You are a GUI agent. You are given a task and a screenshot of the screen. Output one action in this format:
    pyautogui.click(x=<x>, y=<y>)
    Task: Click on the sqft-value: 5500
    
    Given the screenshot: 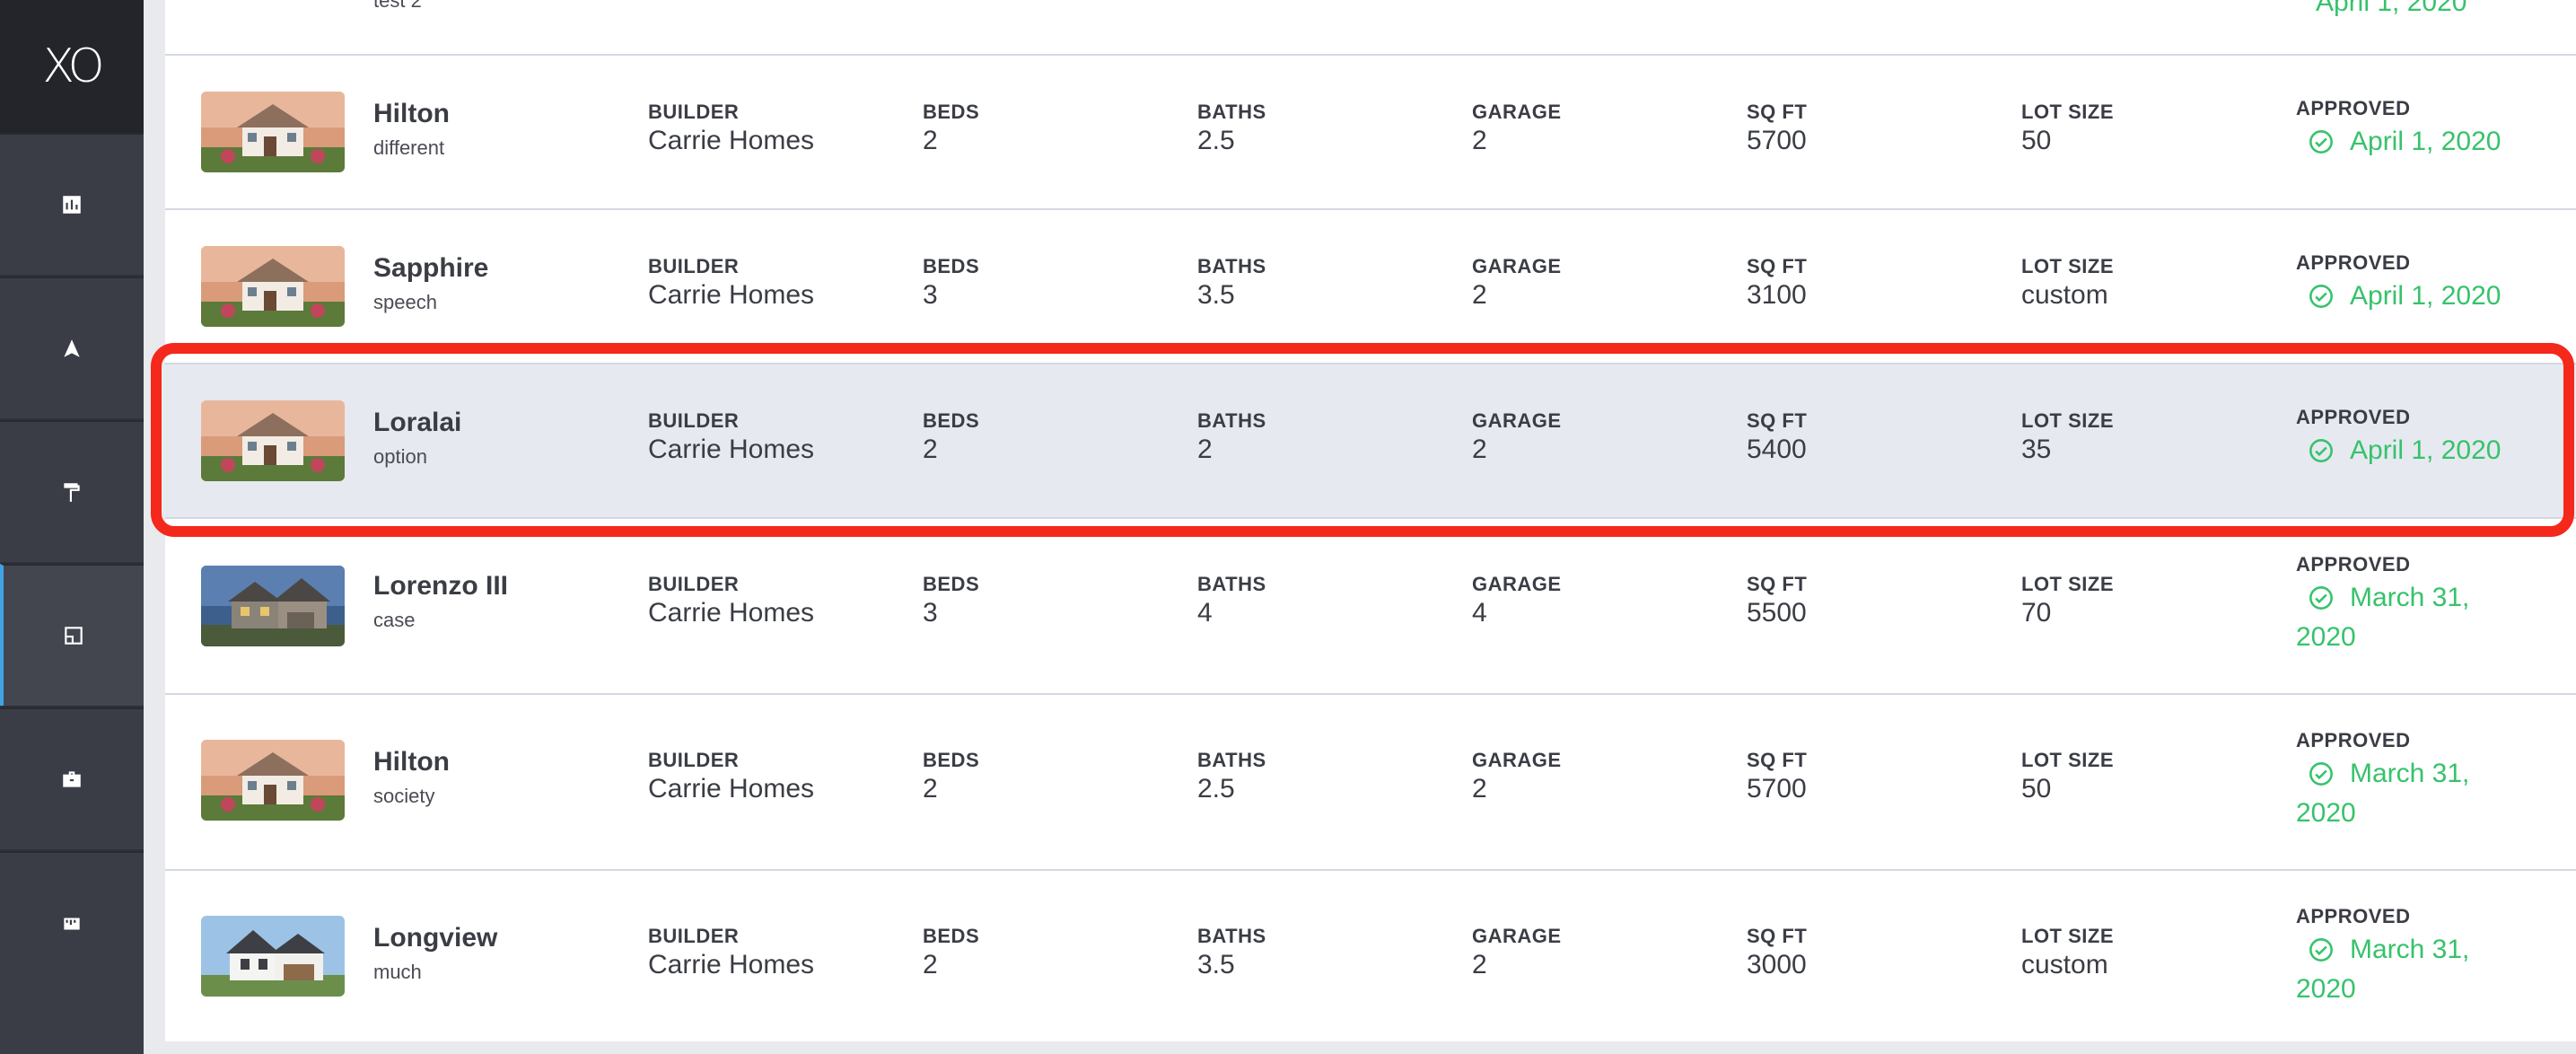 What is the action you would take?
    pyautogui.click(x=1777, y=613)
    